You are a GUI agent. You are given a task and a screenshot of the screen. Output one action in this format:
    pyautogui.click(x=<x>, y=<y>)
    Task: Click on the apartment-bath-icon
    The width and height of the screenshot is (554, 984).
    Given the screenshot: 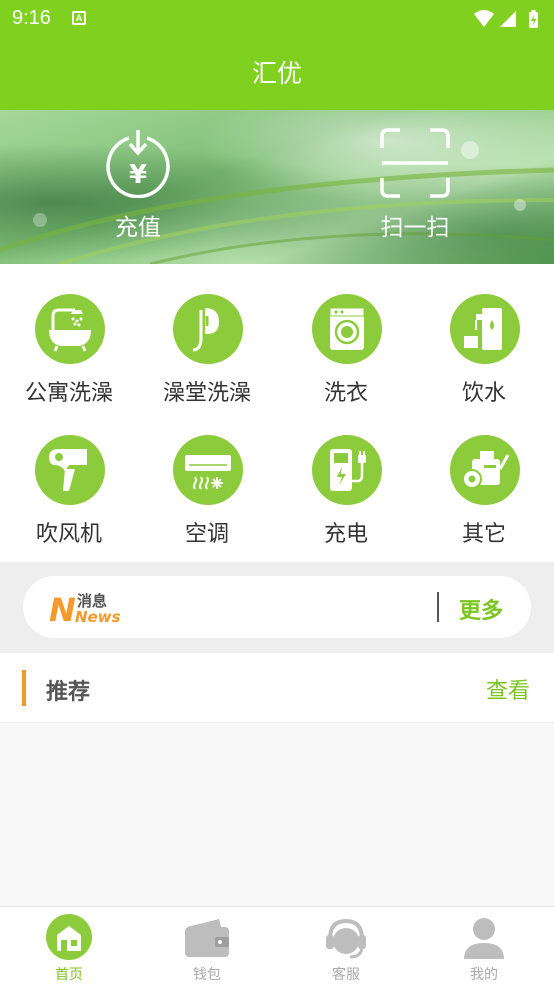 What is the action you would take?
    pyautogui.click(x=70, y=329)
    